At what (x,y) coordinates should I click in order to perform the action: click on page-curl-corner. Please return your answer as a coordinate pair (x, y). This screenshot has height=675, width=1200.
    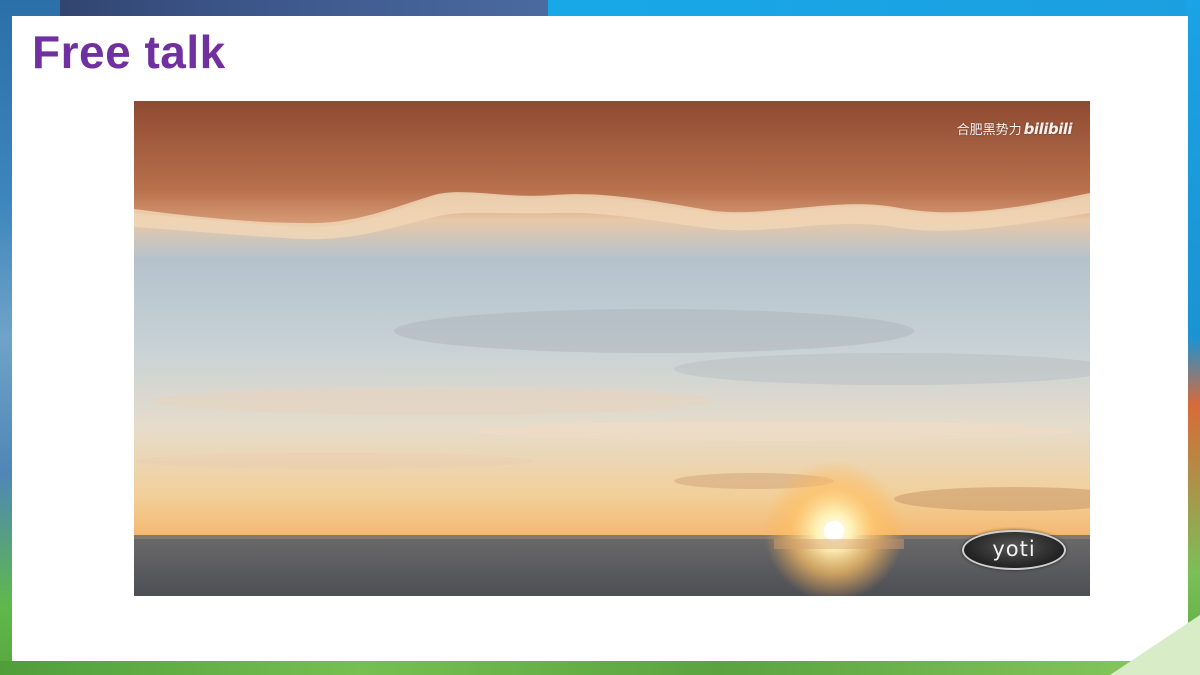
    Looking at the image, I should click on (1155, 645).